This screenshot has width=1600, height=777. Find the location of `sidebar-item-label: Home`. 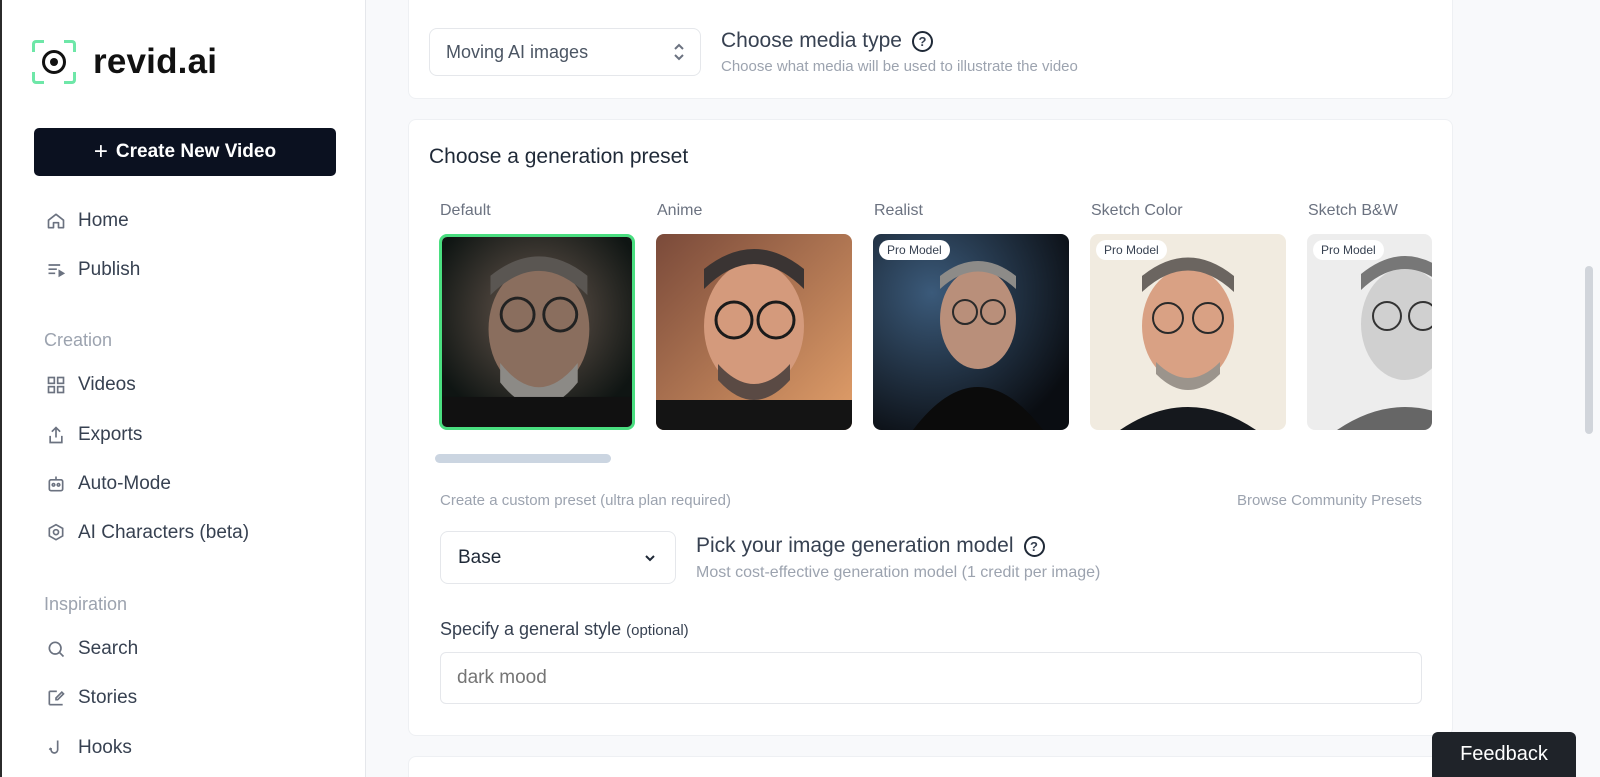

sidebar-item-label: Home is located at coordinates (103, 220).